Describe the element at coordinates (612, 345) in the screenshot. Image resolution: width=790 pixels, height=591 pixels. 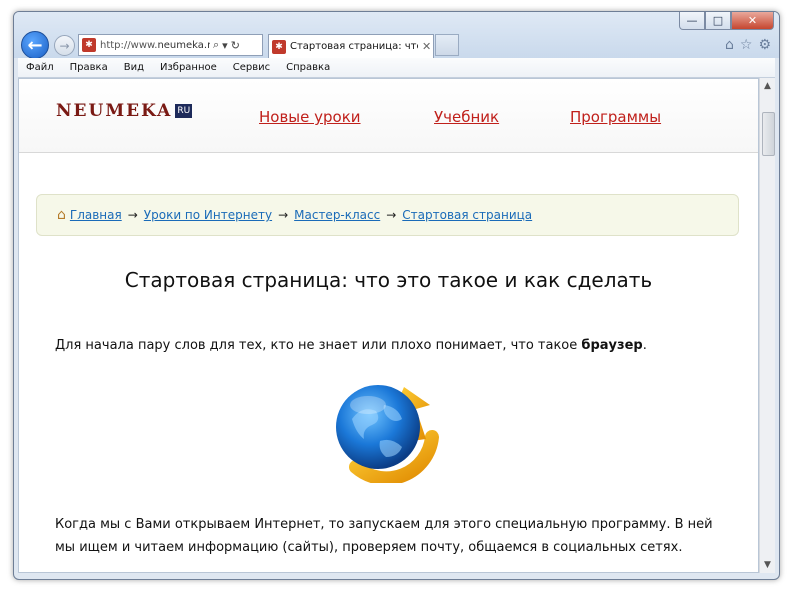
I see `browser-term: браузер` at that location.